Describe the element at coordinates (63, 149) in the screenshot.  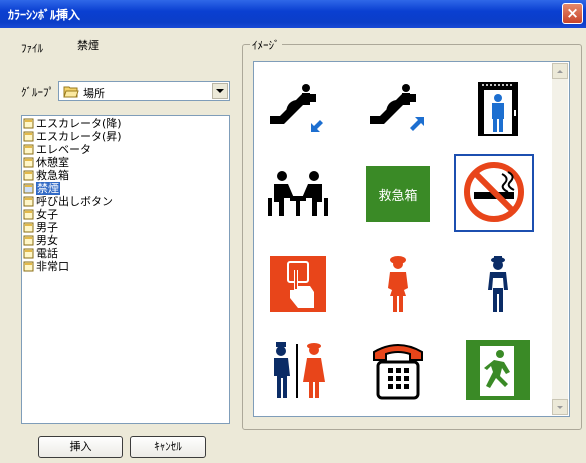
I see `list-item-label: エレベータ` at that location.